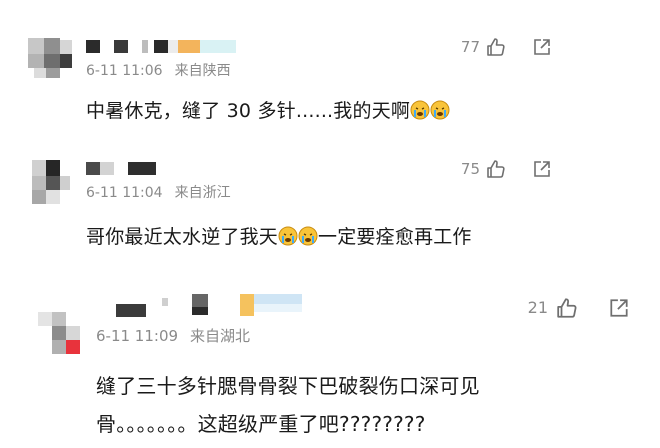 Image resolution: width=660 pixels, height=448 pixels. What do you see at coordinates (537, 307) in the screenshot?
I see `like-count: 21` at bounding box center [537, 307].